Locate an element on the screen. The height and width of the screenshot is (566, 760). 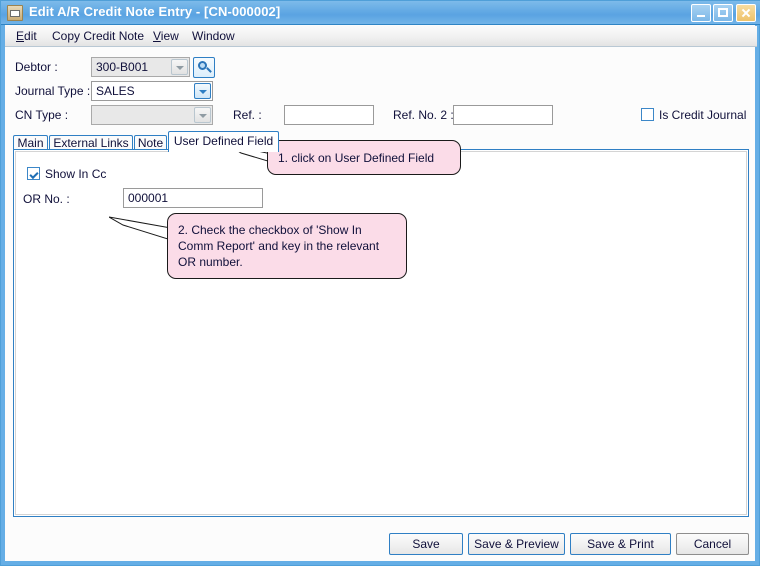
minimize-icon is located at coordinates (701, 13).